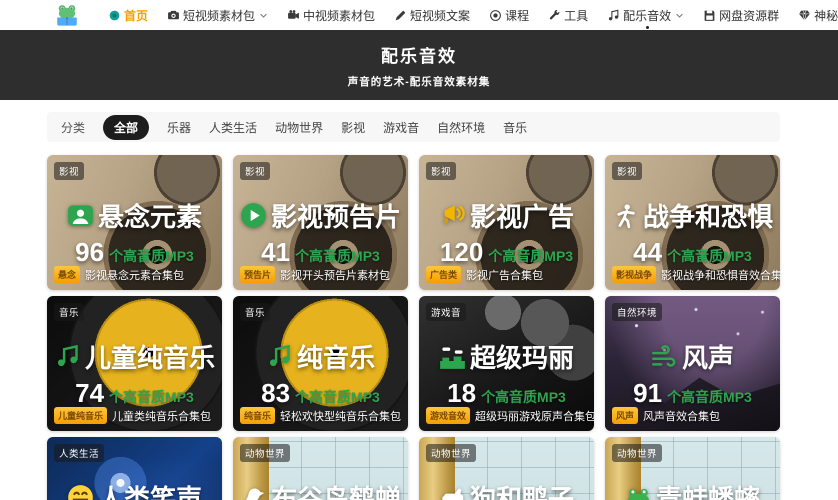 The height and width of the screenshot is (500, 838). What do you see at coordinates (276, 252) in the screenshot?
I see `card-count: 41` at bounding box center [276, 252].